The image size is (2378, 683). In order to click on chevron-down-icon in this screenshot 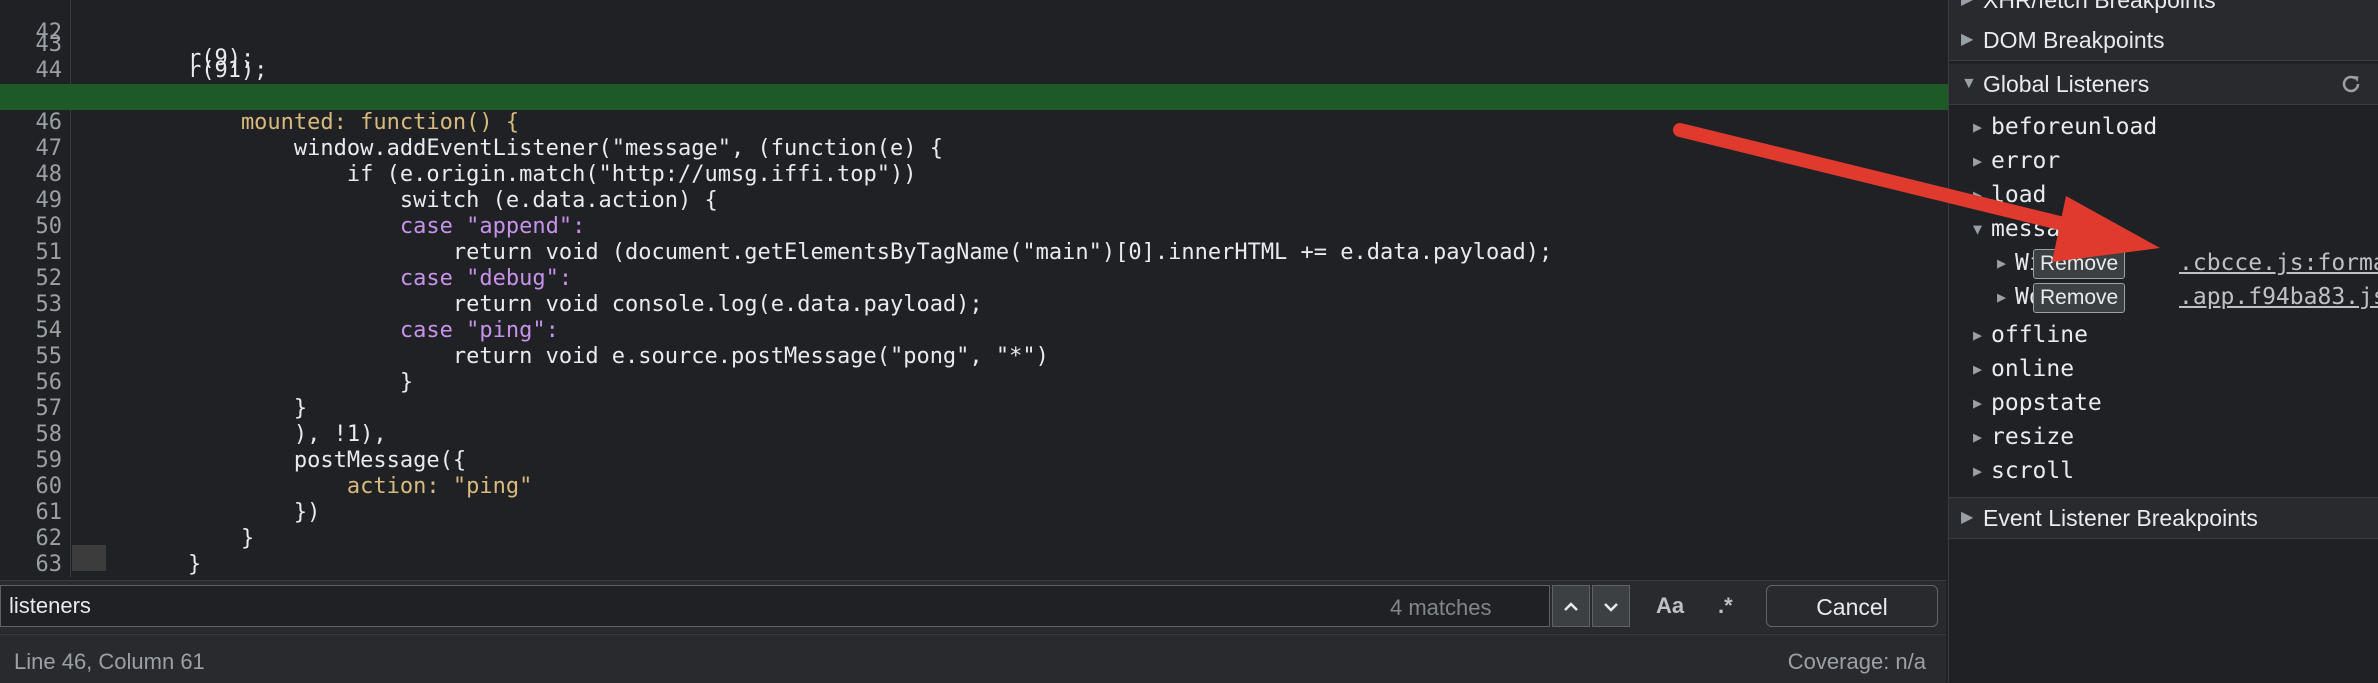, I will do `click(1611, 607)`.